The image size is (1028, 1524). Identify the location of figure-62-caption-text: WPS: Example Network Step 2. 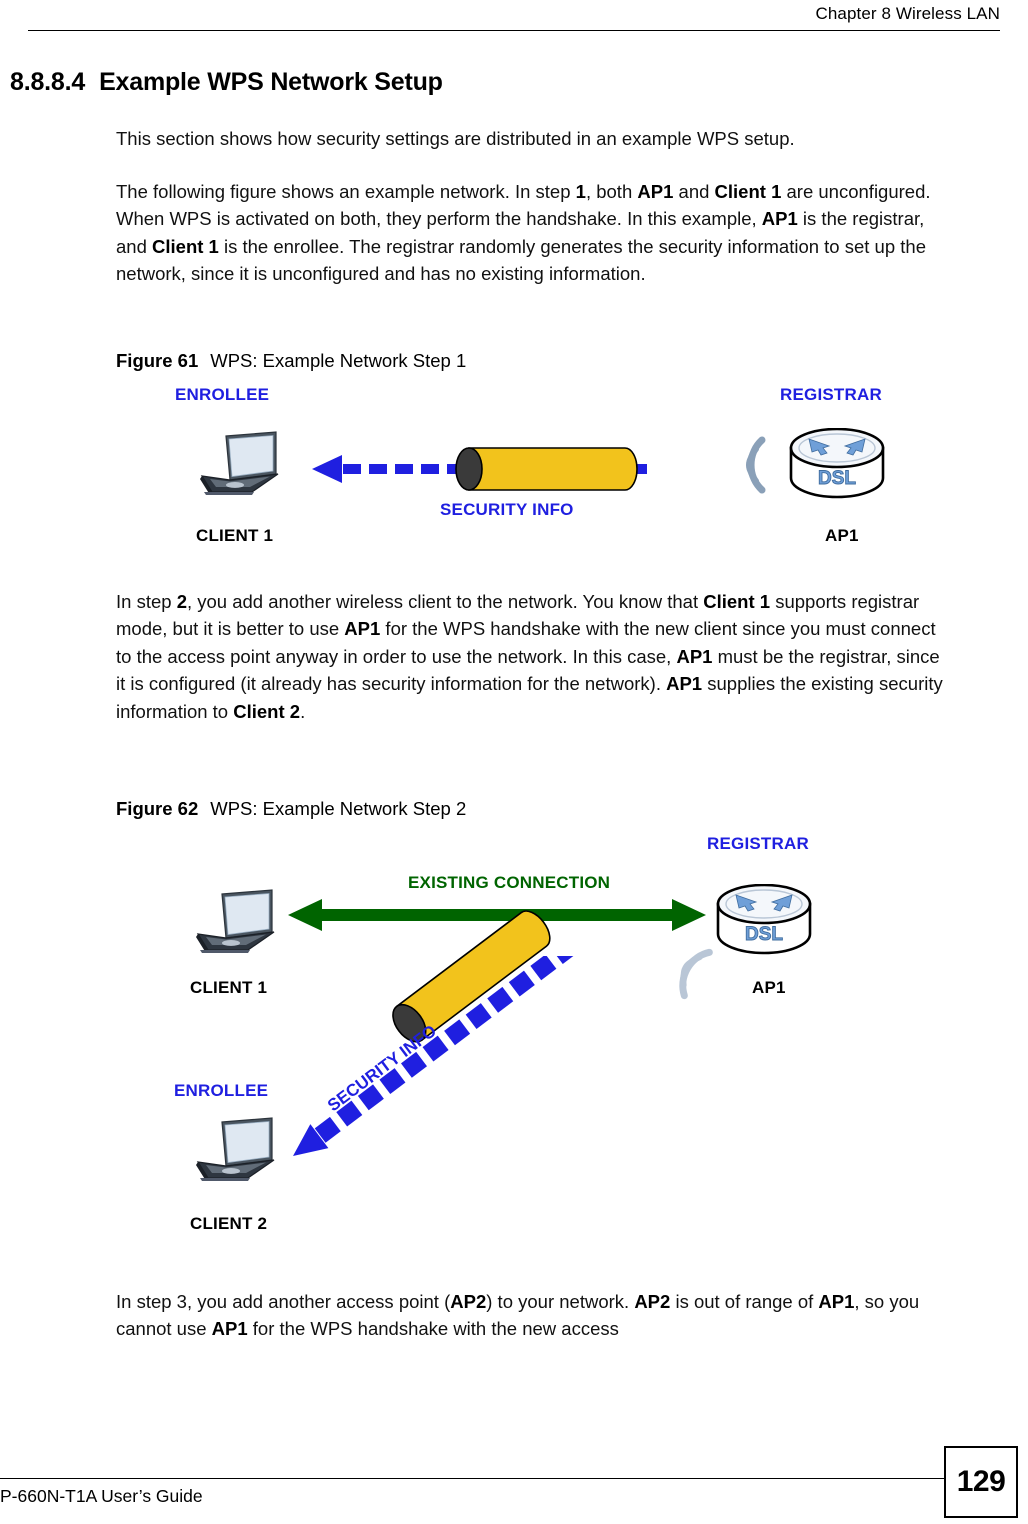
(338, 808).